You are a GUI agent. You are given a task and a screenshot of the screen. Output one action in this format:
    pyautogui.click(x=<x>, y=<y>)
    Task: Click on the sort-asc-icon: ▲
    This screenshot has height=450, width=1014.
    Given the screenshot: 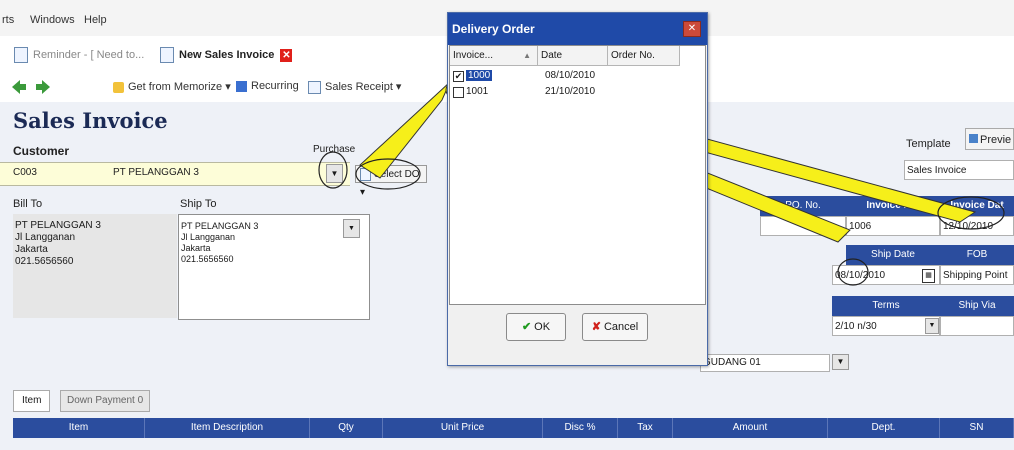 What is the action you would take?
    pyautogui.click(x=527, y=55)
    